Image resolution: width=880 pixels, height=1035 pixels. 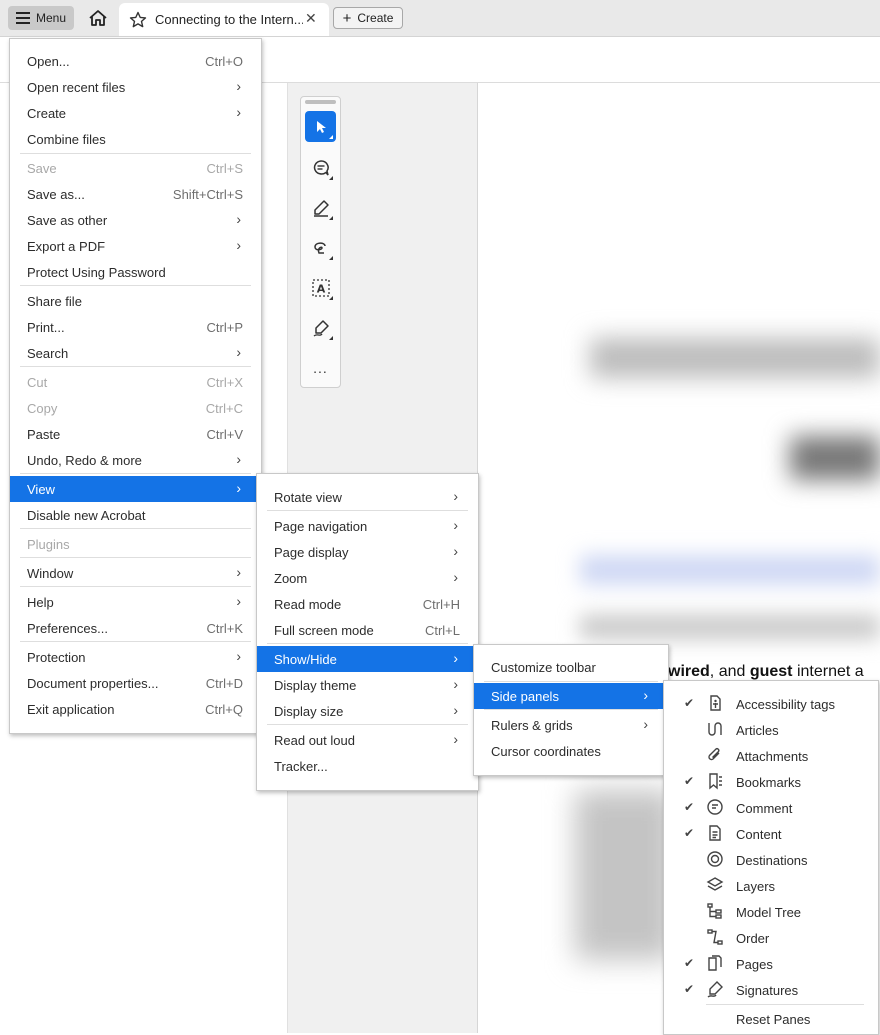 What do you see at coordinates (22, 18) in the screenshot?
I see `hamburger-icon` at bounding box center [22, 18].